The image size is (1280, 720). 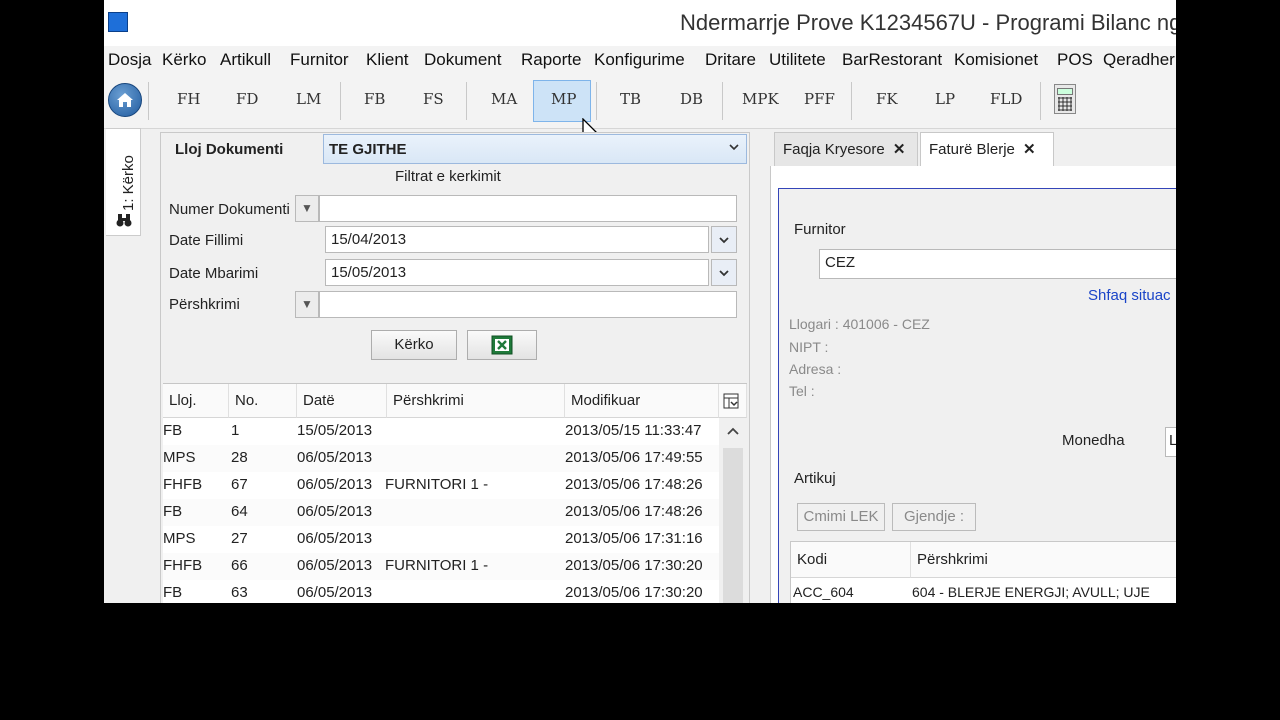 I want to click on menu-furnitor: Furnitor, so click(x=319, y=60).